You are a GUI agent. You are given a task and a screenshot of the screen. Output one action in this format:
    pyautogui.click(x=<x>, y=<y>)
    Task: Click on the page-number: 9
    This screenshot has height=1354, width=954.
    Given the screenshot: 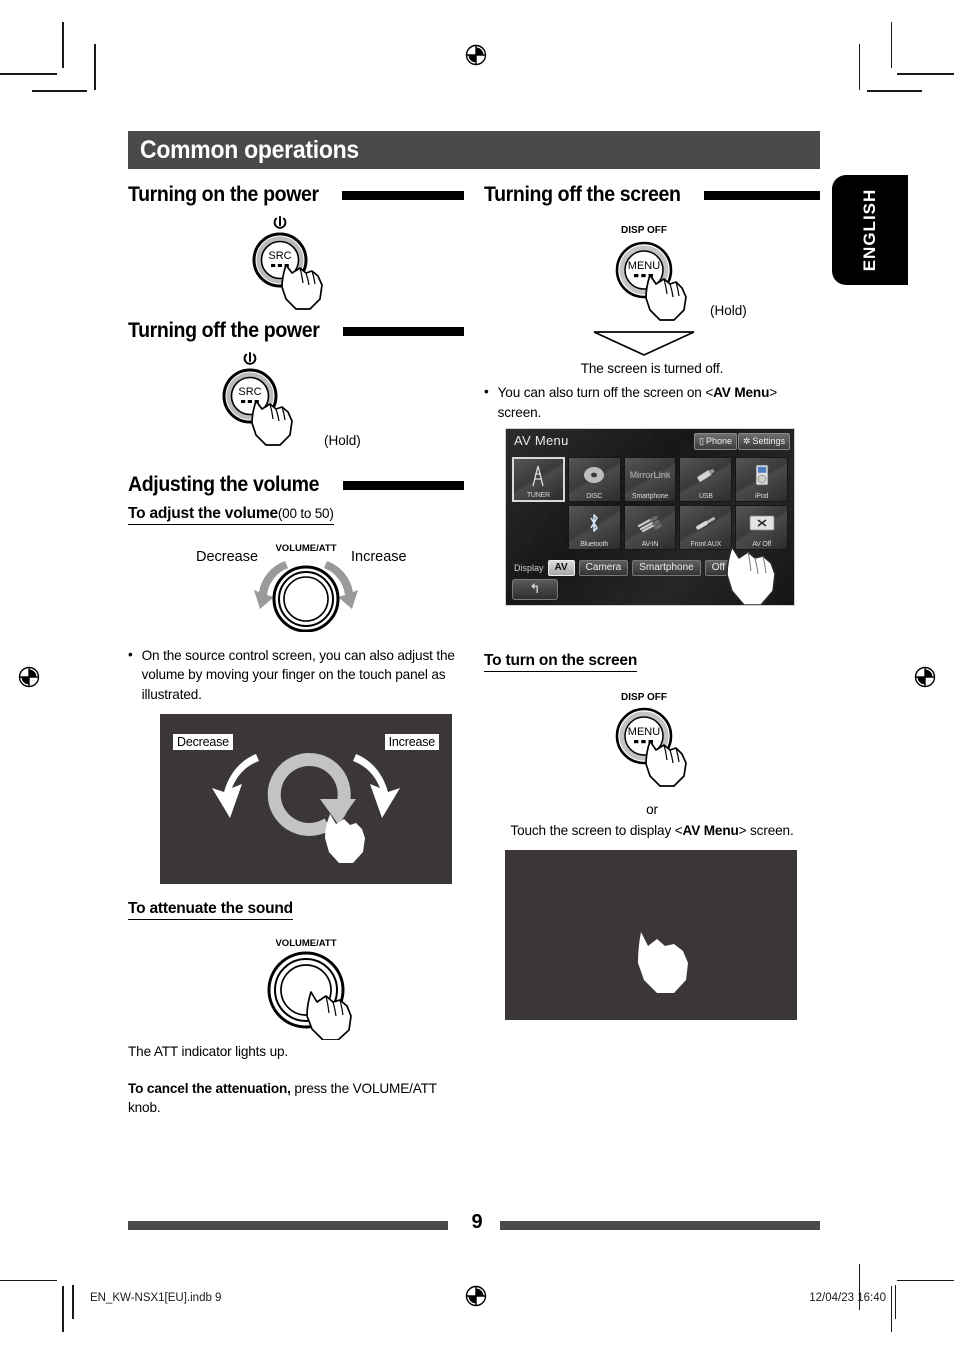 What is the action you would take?
    pyautogui.click(x=477, y=1222)
    